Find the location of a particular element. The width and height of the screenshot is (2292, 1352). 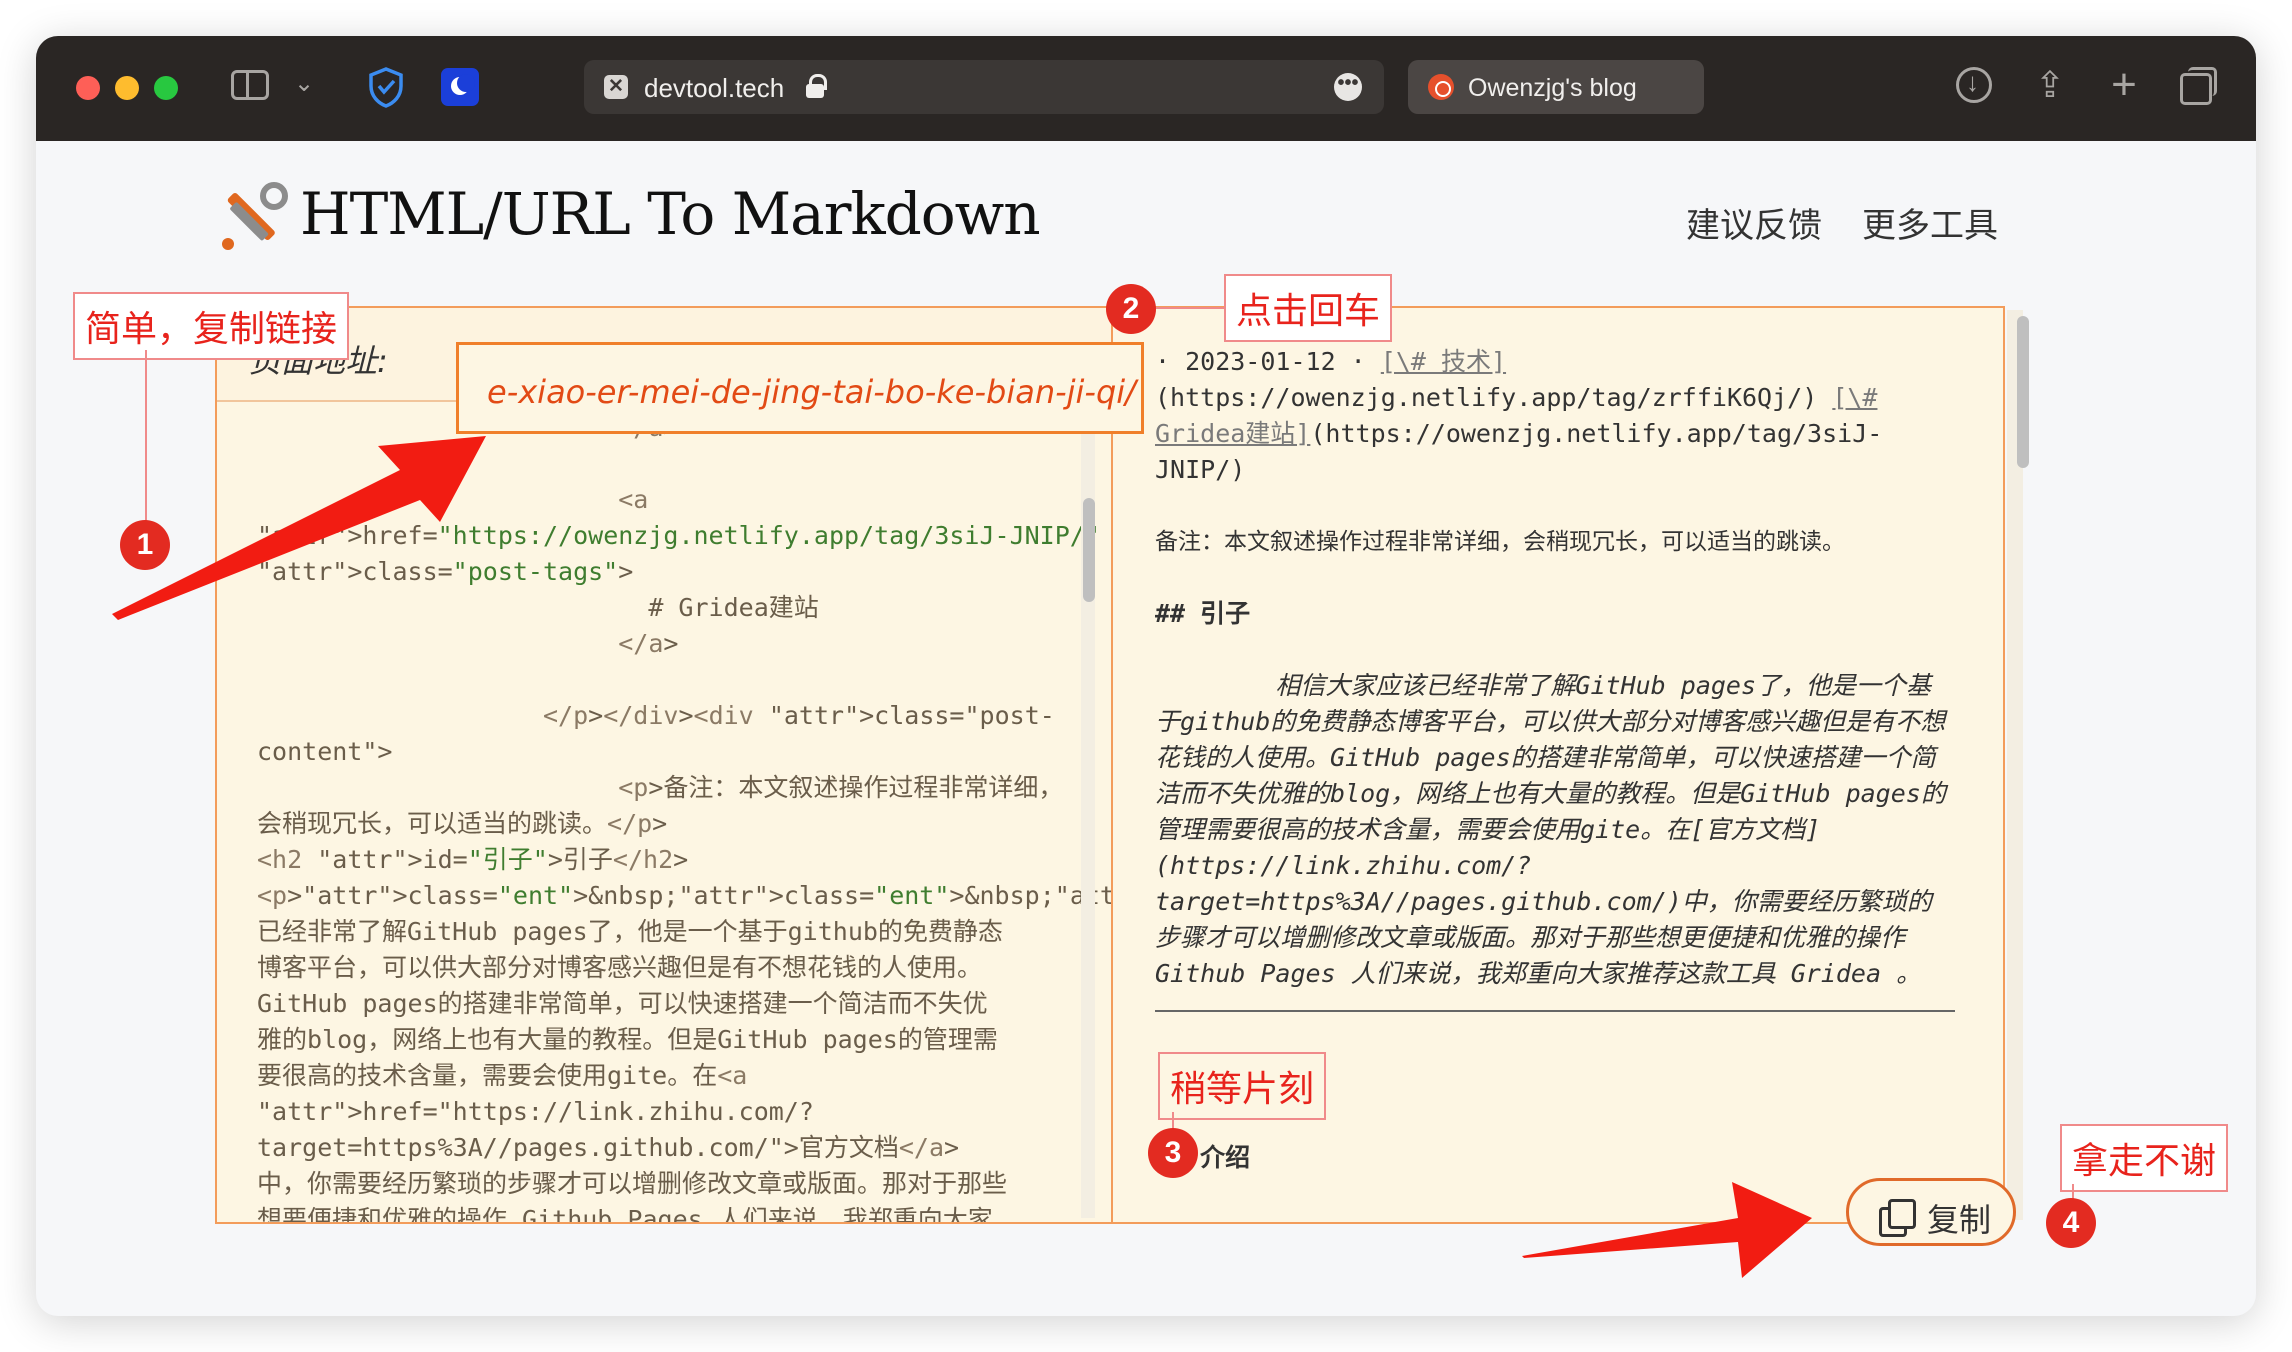

copy-button: 复制 is located at coordinates (1931, 1212).